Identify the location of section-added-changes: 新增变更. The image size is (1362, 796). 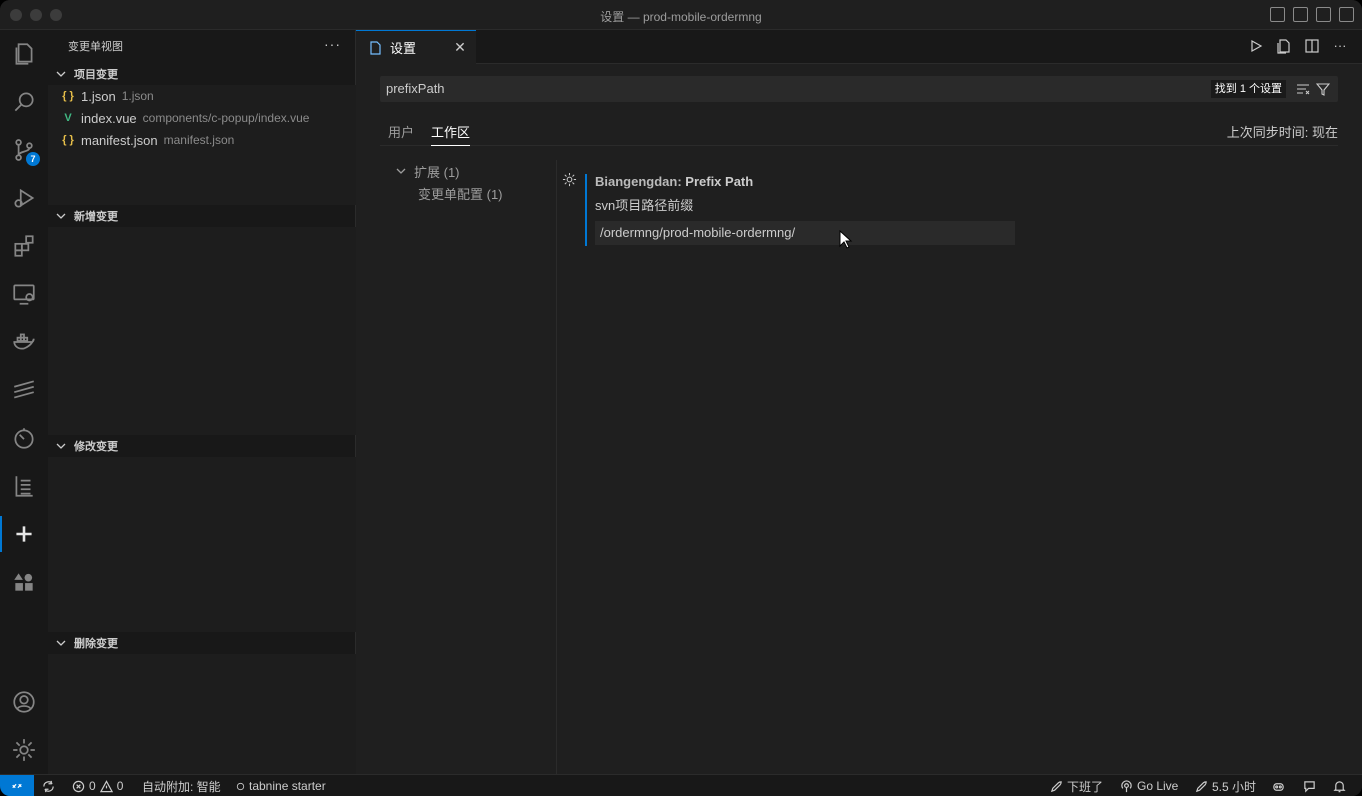
(202, 216).